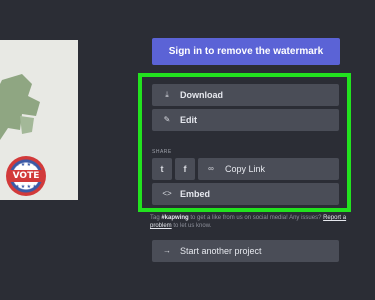 The width and height of the screenshot is (375, 300). I want to click on sign-in-button: Sign in to remove the watermark, so click(246, 51).